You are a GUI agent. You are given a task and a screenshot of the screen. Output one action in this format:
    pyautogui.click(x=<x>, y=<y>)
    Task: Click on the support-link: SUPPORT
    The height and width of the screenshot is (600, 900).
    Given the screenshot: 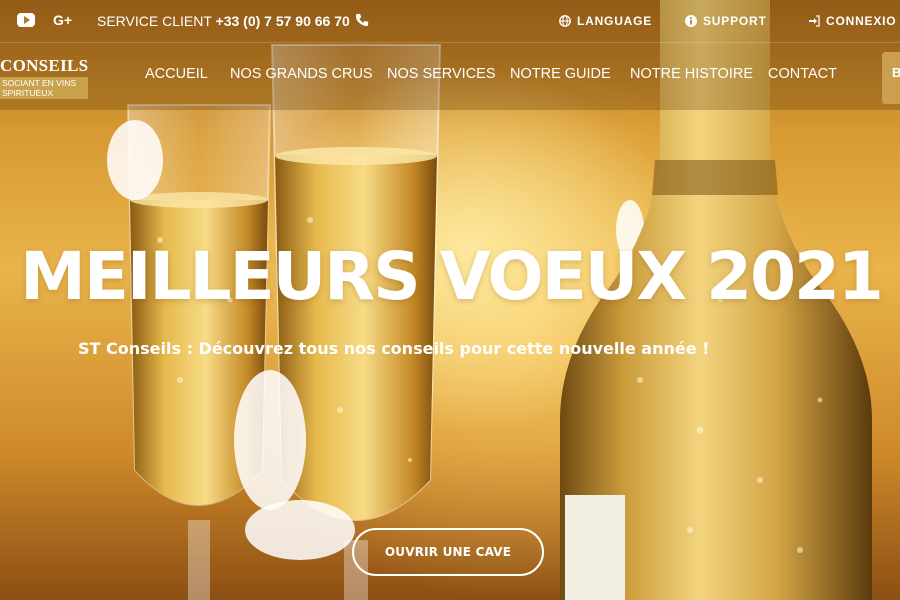 What is the action you would take?
    pyautogui.click(x=726, y=21)
    